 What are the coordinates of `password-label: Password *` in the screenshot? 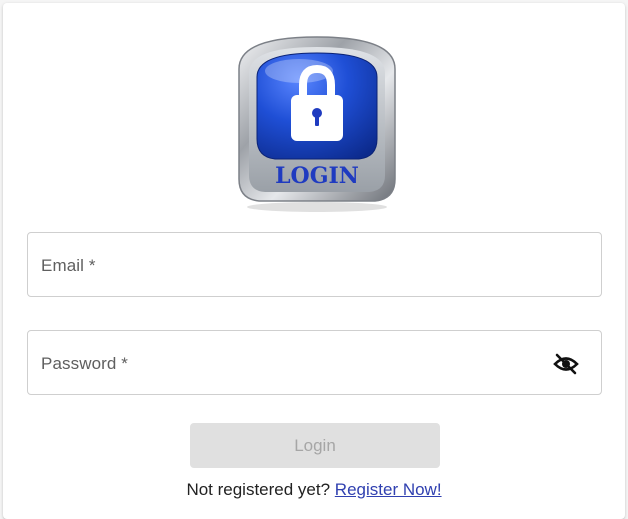 It's located at (84, 363).